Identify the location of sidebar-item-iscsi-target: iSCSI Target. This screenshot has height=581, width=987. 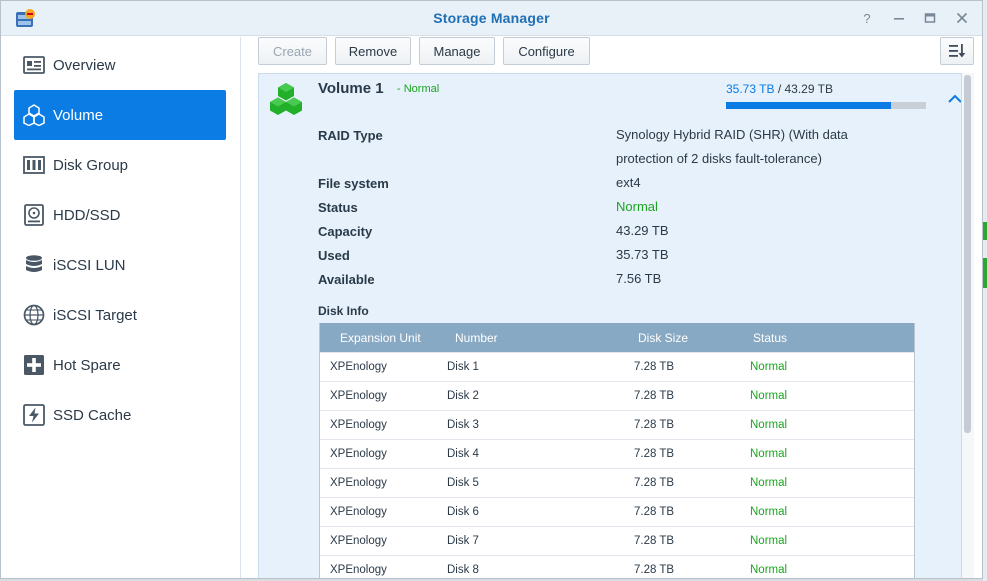
(120, 315).